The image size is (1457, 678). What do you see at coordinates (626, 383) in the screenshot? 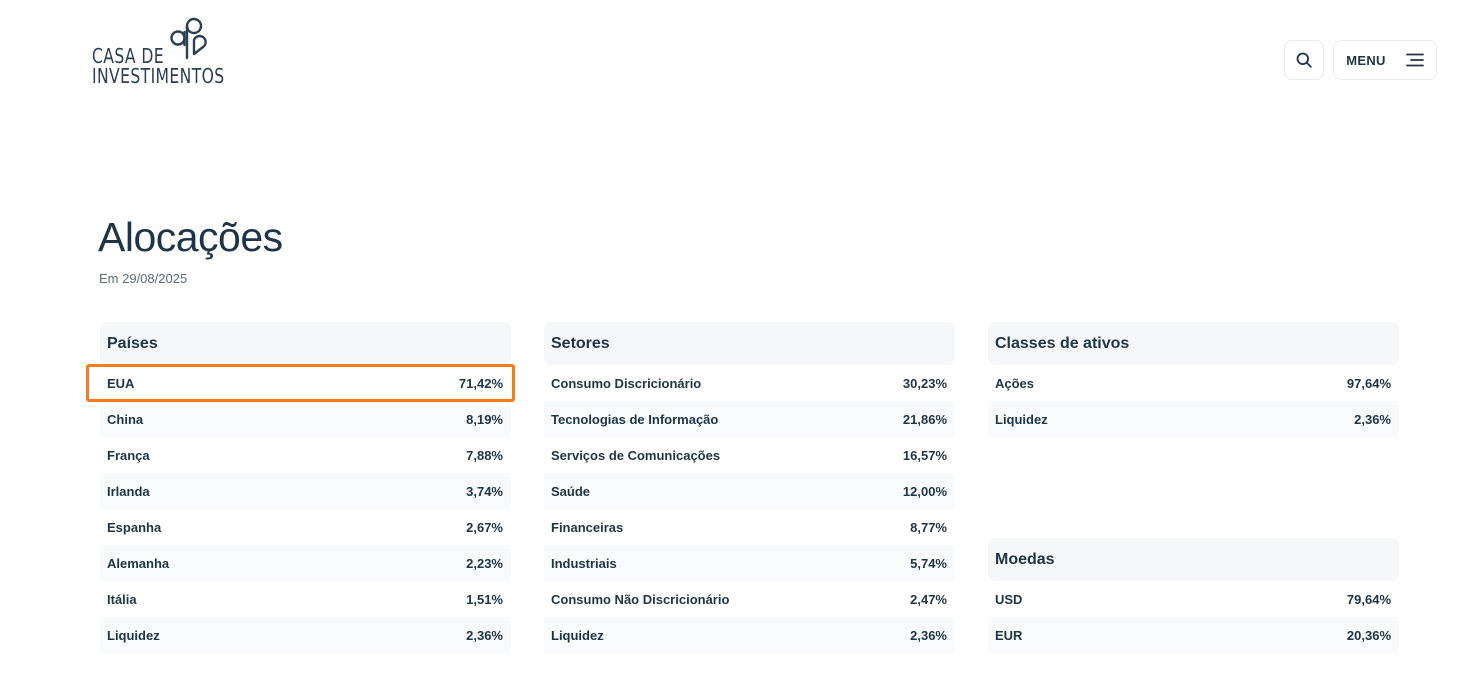
I see `row-label: Consumo Discricionário` at bounding box center [626, 383].